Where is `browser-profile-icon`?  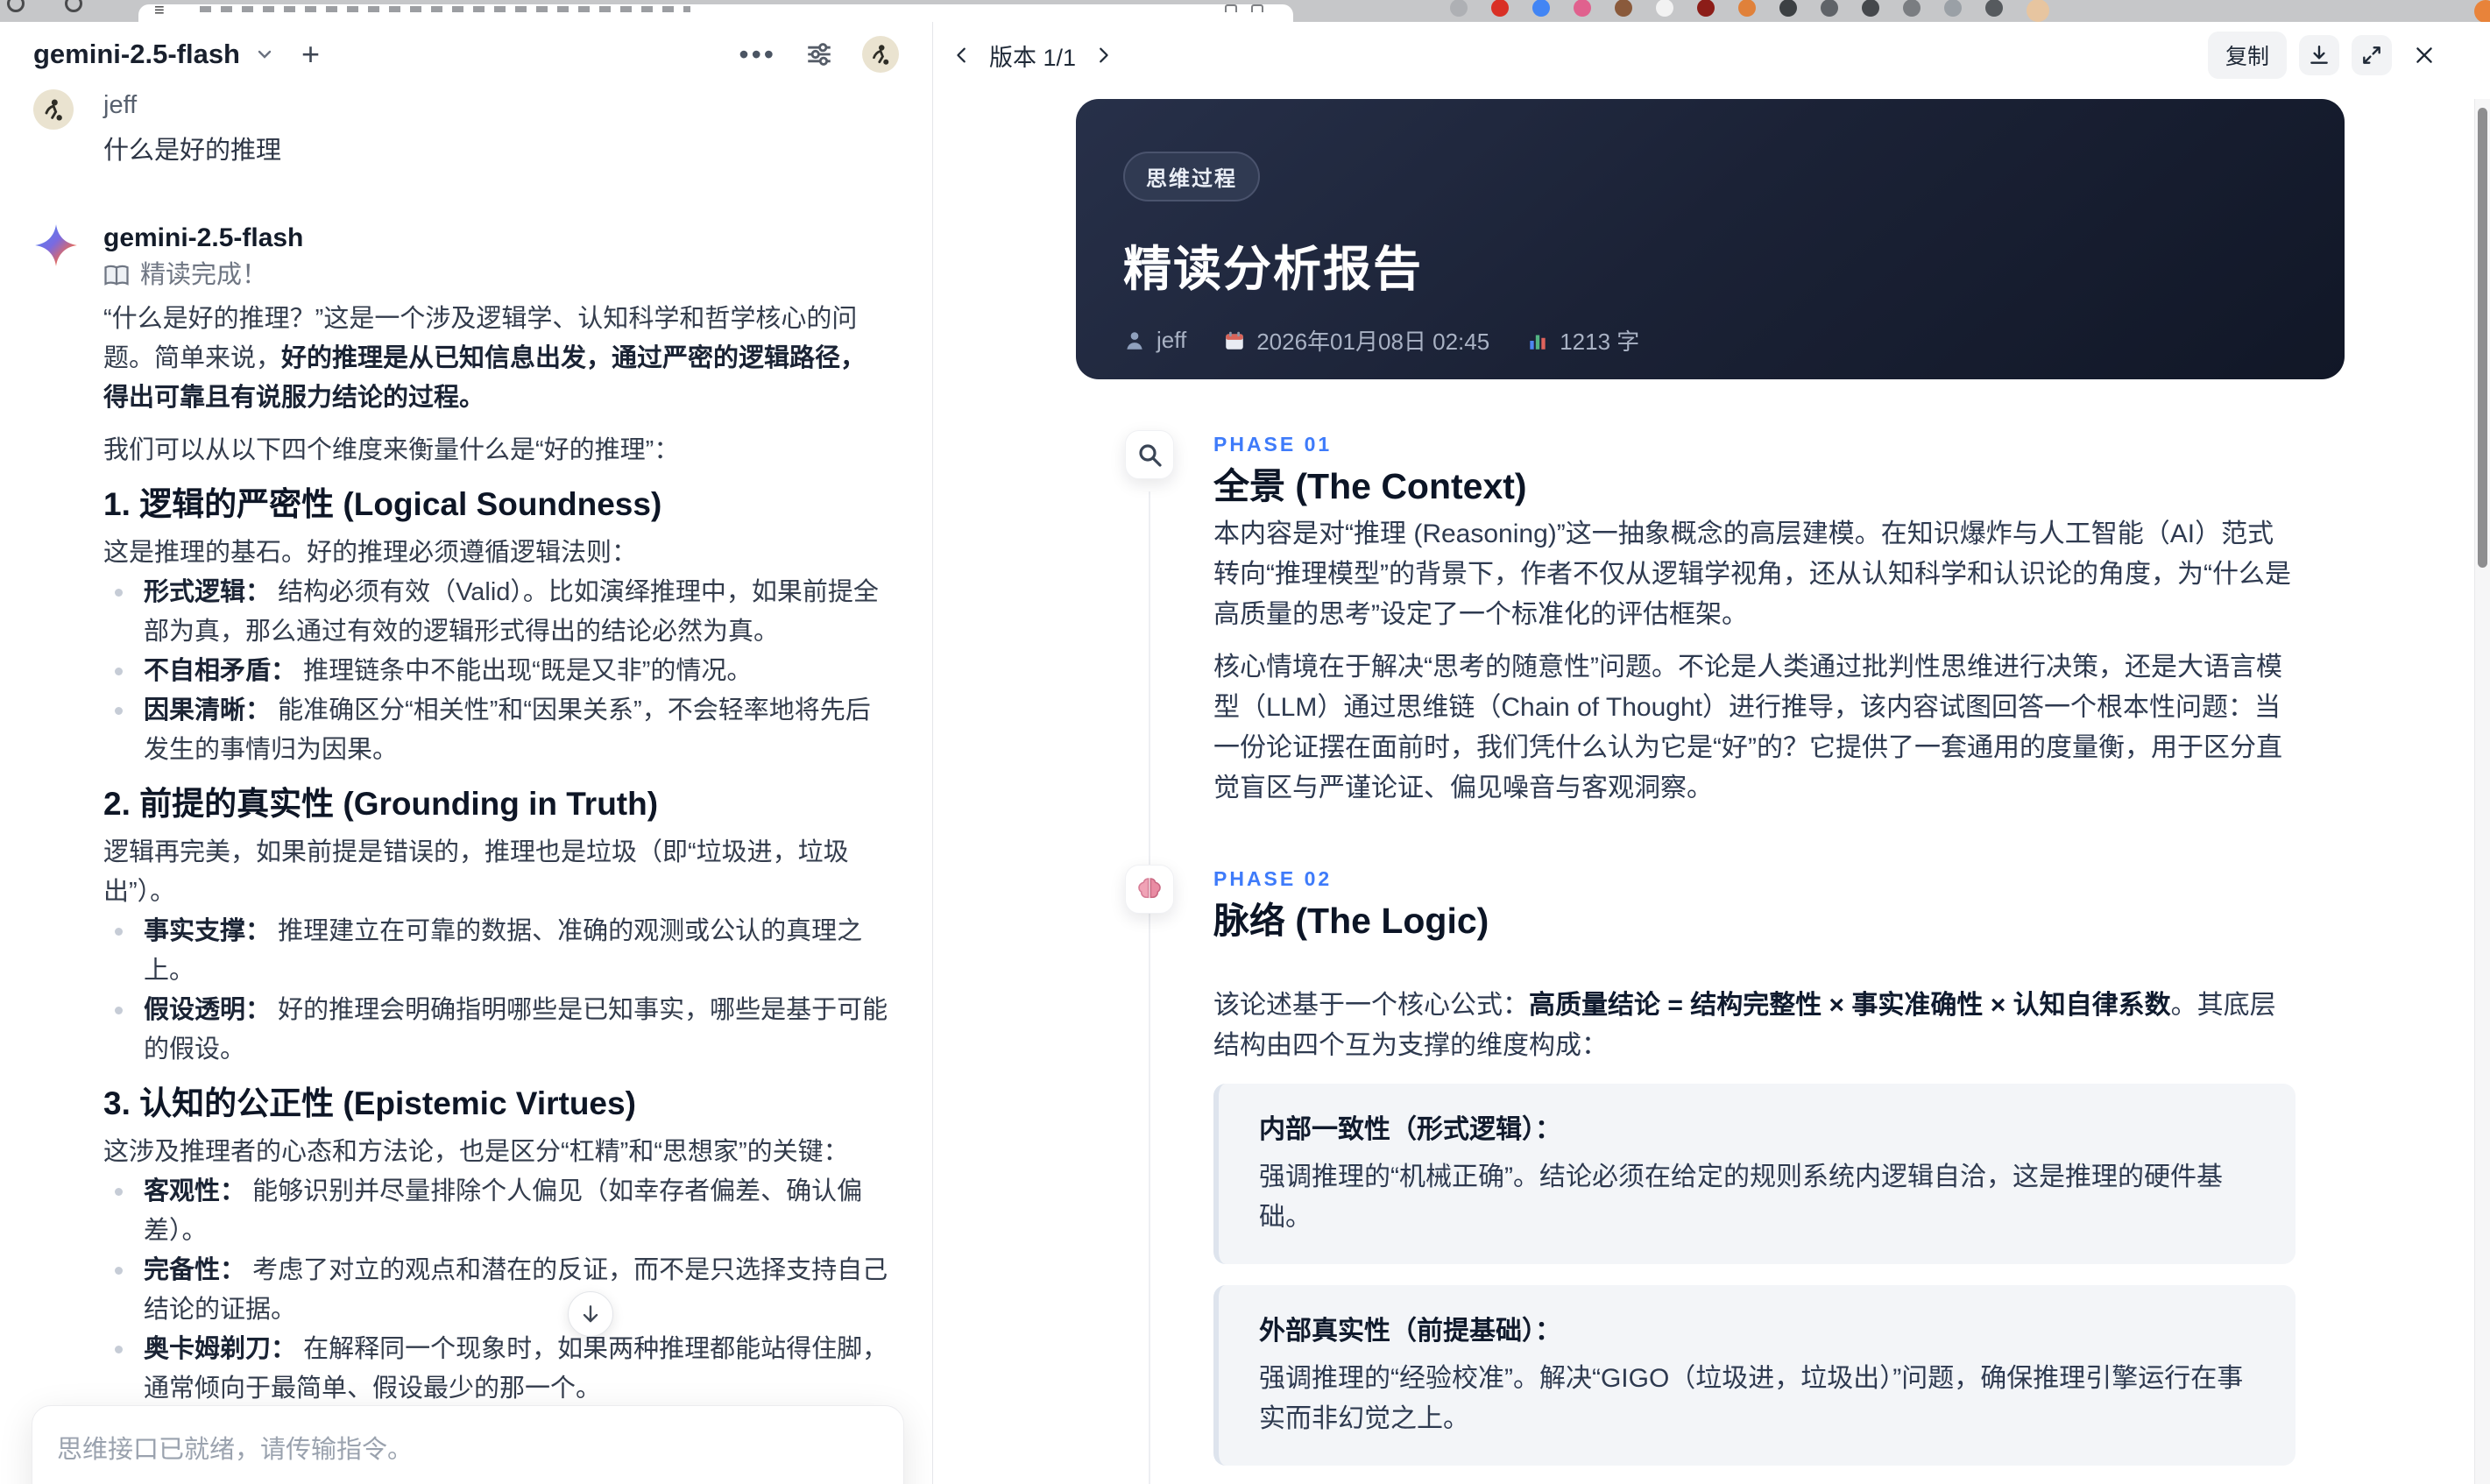
browser-profile-icon is located at coordinates (2482, 11).